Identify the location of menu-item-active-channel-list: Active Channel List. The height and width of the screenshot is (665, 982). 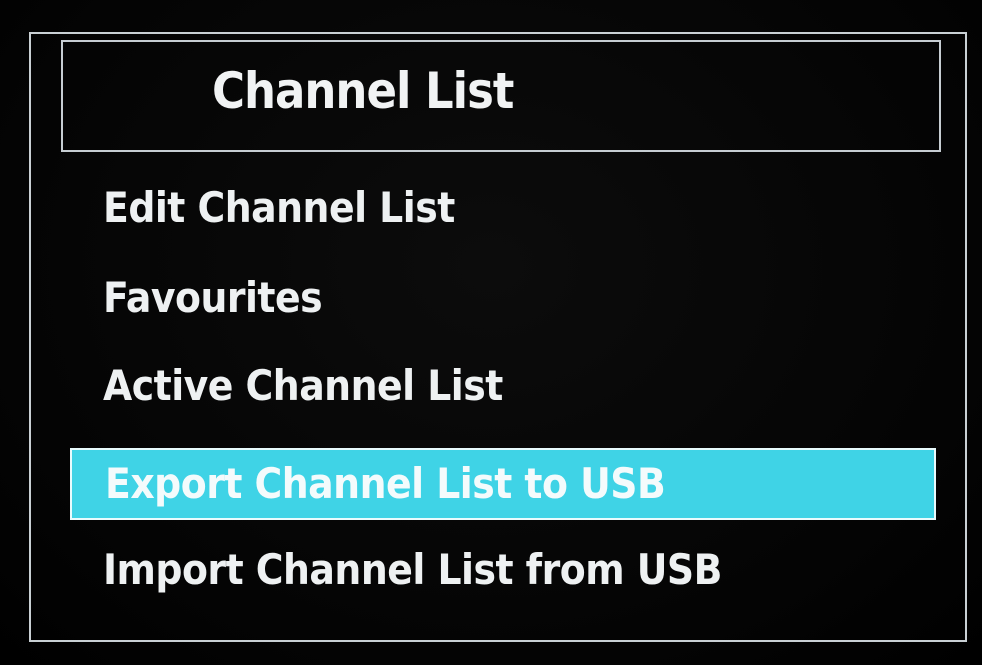
(503, 386).